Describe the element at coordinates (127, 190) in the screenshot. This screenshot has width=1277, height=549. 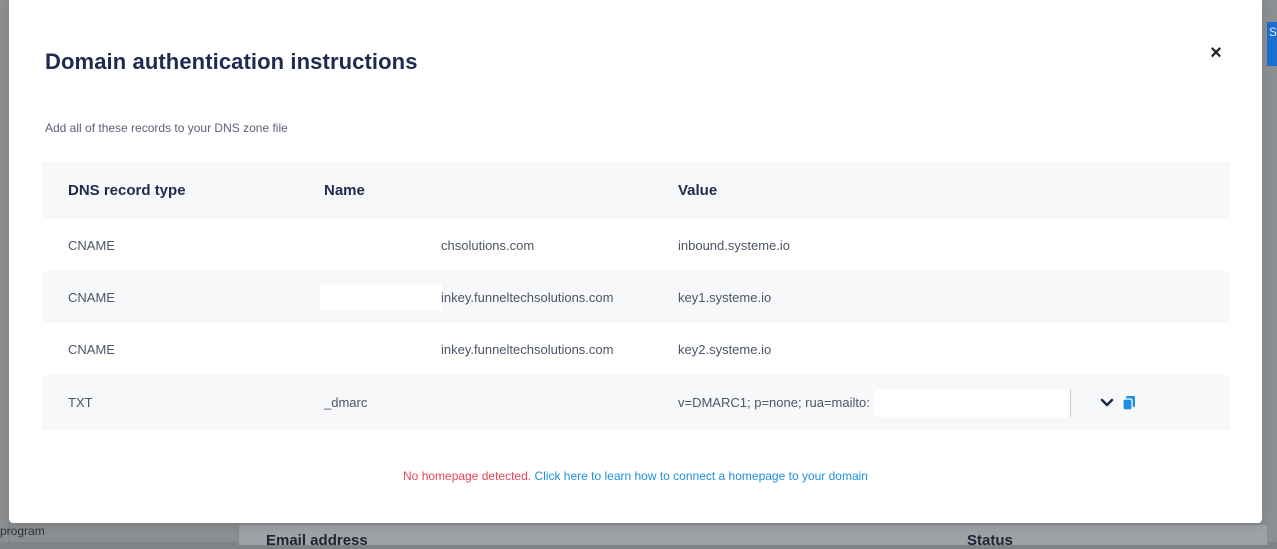
I see `header-dns-record-type: DNS record type` at that location.